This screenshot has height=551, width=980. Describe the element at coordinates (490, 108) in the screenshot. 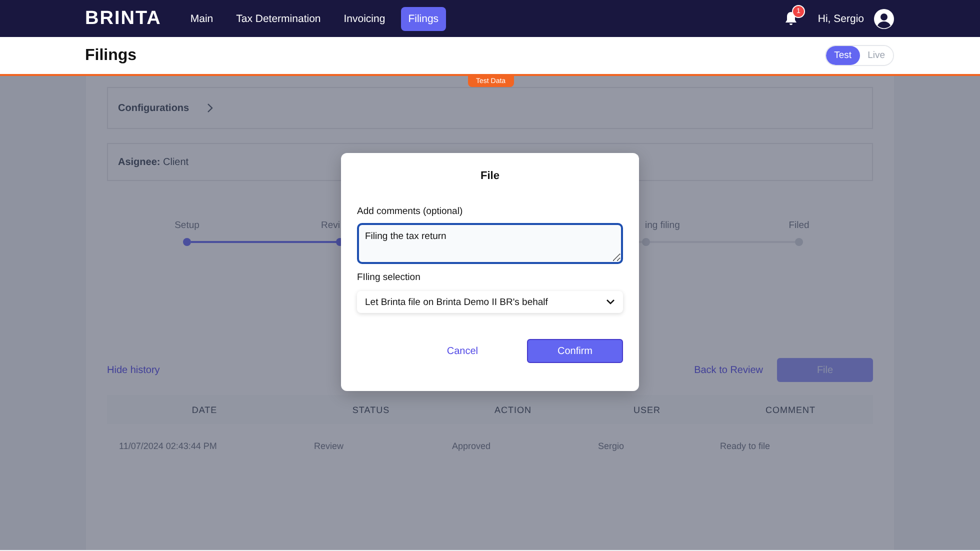

I see `configurations-section: Configurations` at that location.